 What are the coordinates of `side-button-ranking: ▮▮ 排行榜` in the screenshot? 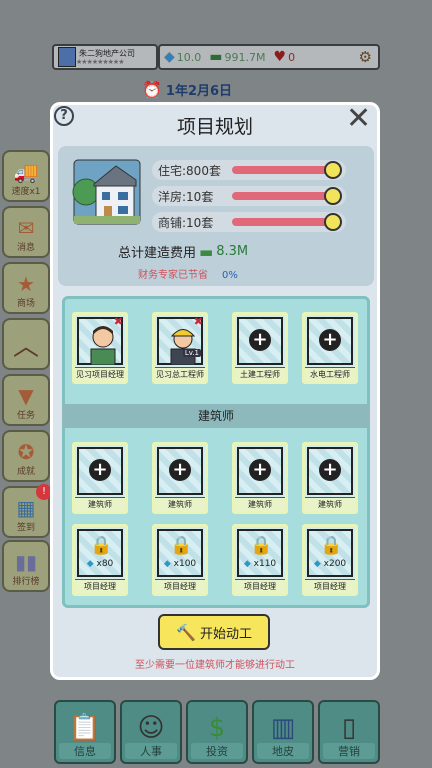 It's located at (26, 566).